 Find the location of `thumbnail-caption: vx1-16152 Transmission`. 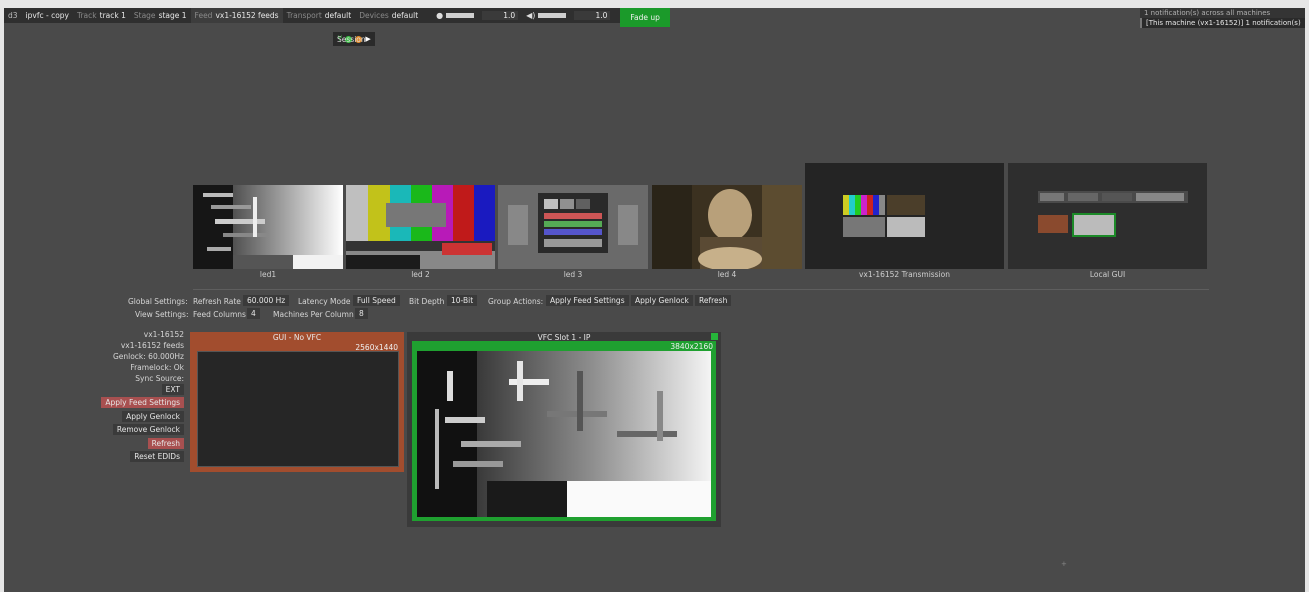

thumbnail-caption: vx1-16152 Transmission is located at coordinates (904, 274).